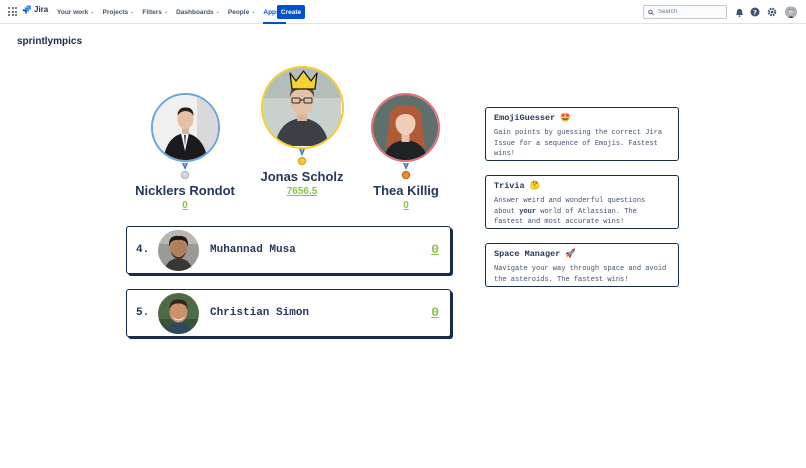  What do you see at coordinates (291, 12) in the screenshot?
I see `create-button: Create` at bounding box center [291, 12].